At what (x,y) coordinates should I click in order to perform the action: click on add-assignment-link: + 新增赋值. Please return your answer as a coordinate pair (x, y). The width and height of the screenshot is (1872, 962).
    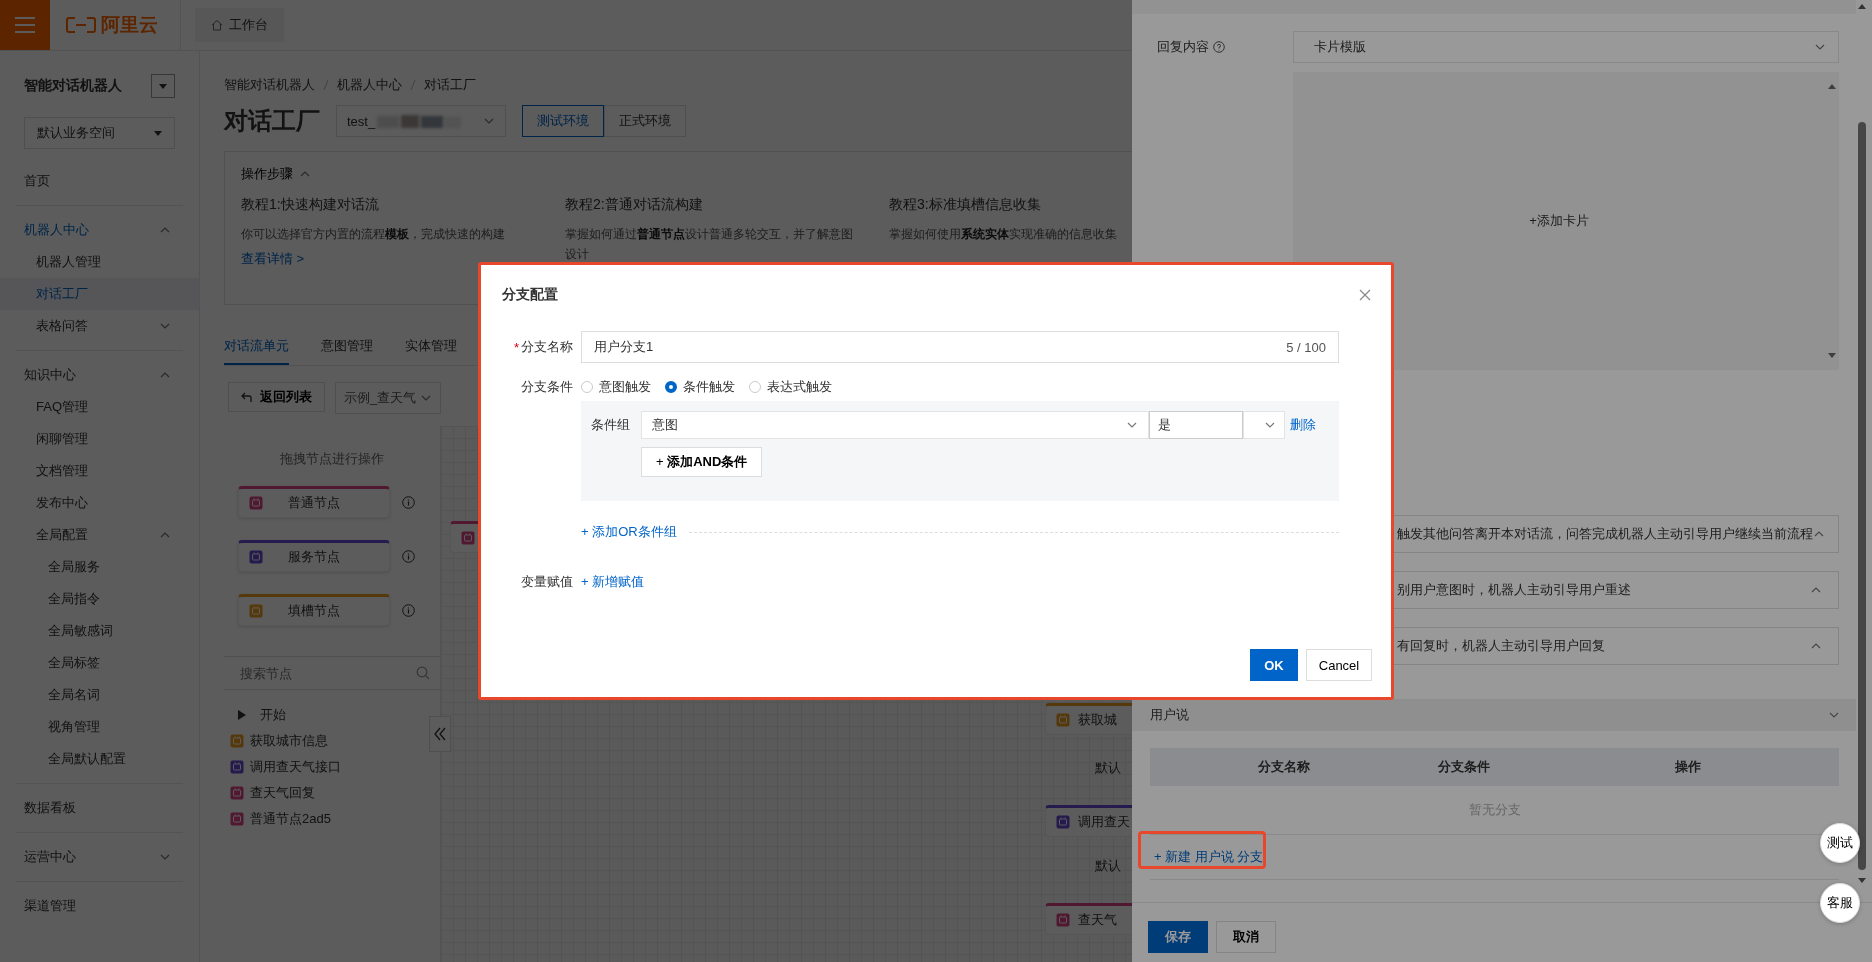
    Looking at the image, I should click on (613, 582).